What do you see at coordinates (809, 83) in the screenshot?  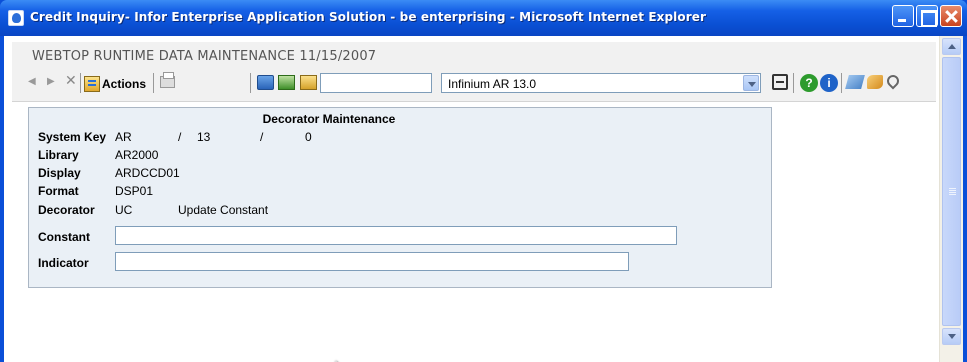 I see `help-icon: ?` at bounding box center [809, 83].